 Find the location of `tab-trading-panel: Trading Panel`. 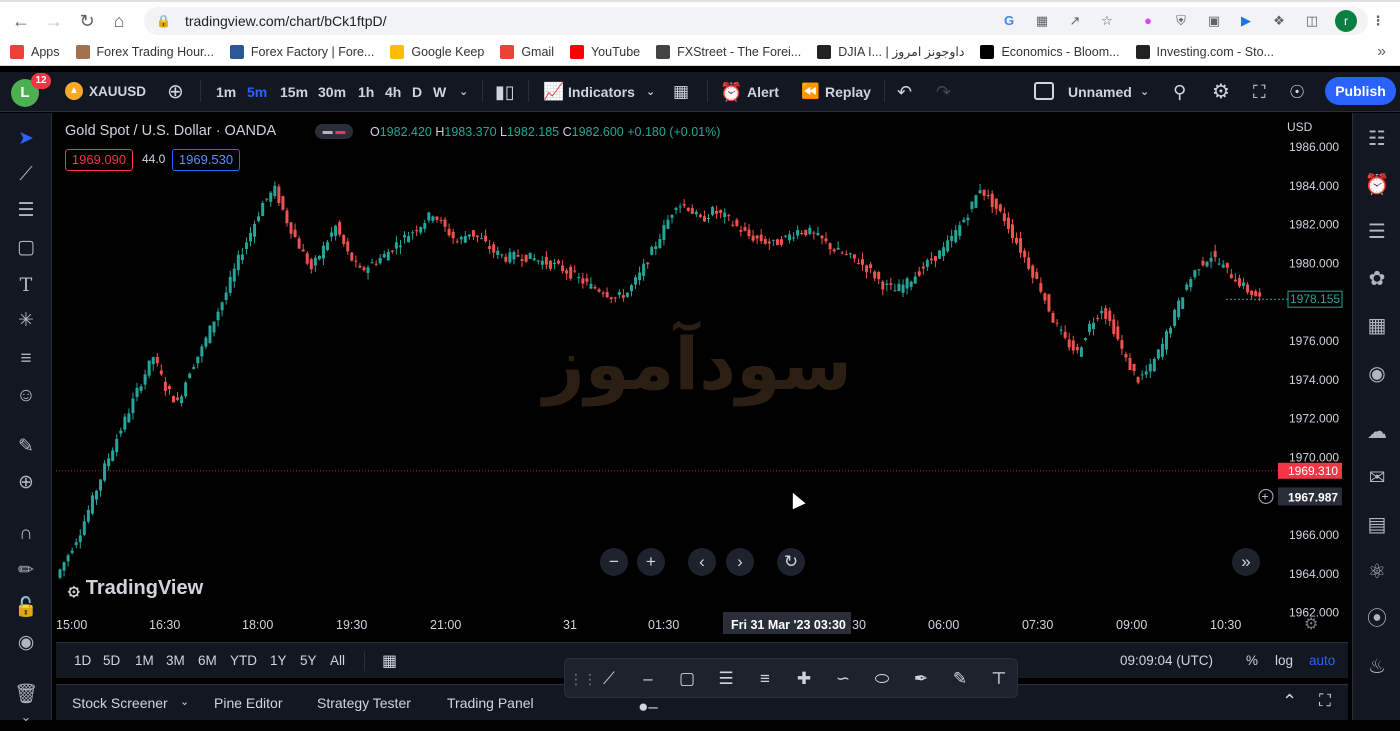

tab-trading-panel: Trading Panel is located at coordinates (490, 703).